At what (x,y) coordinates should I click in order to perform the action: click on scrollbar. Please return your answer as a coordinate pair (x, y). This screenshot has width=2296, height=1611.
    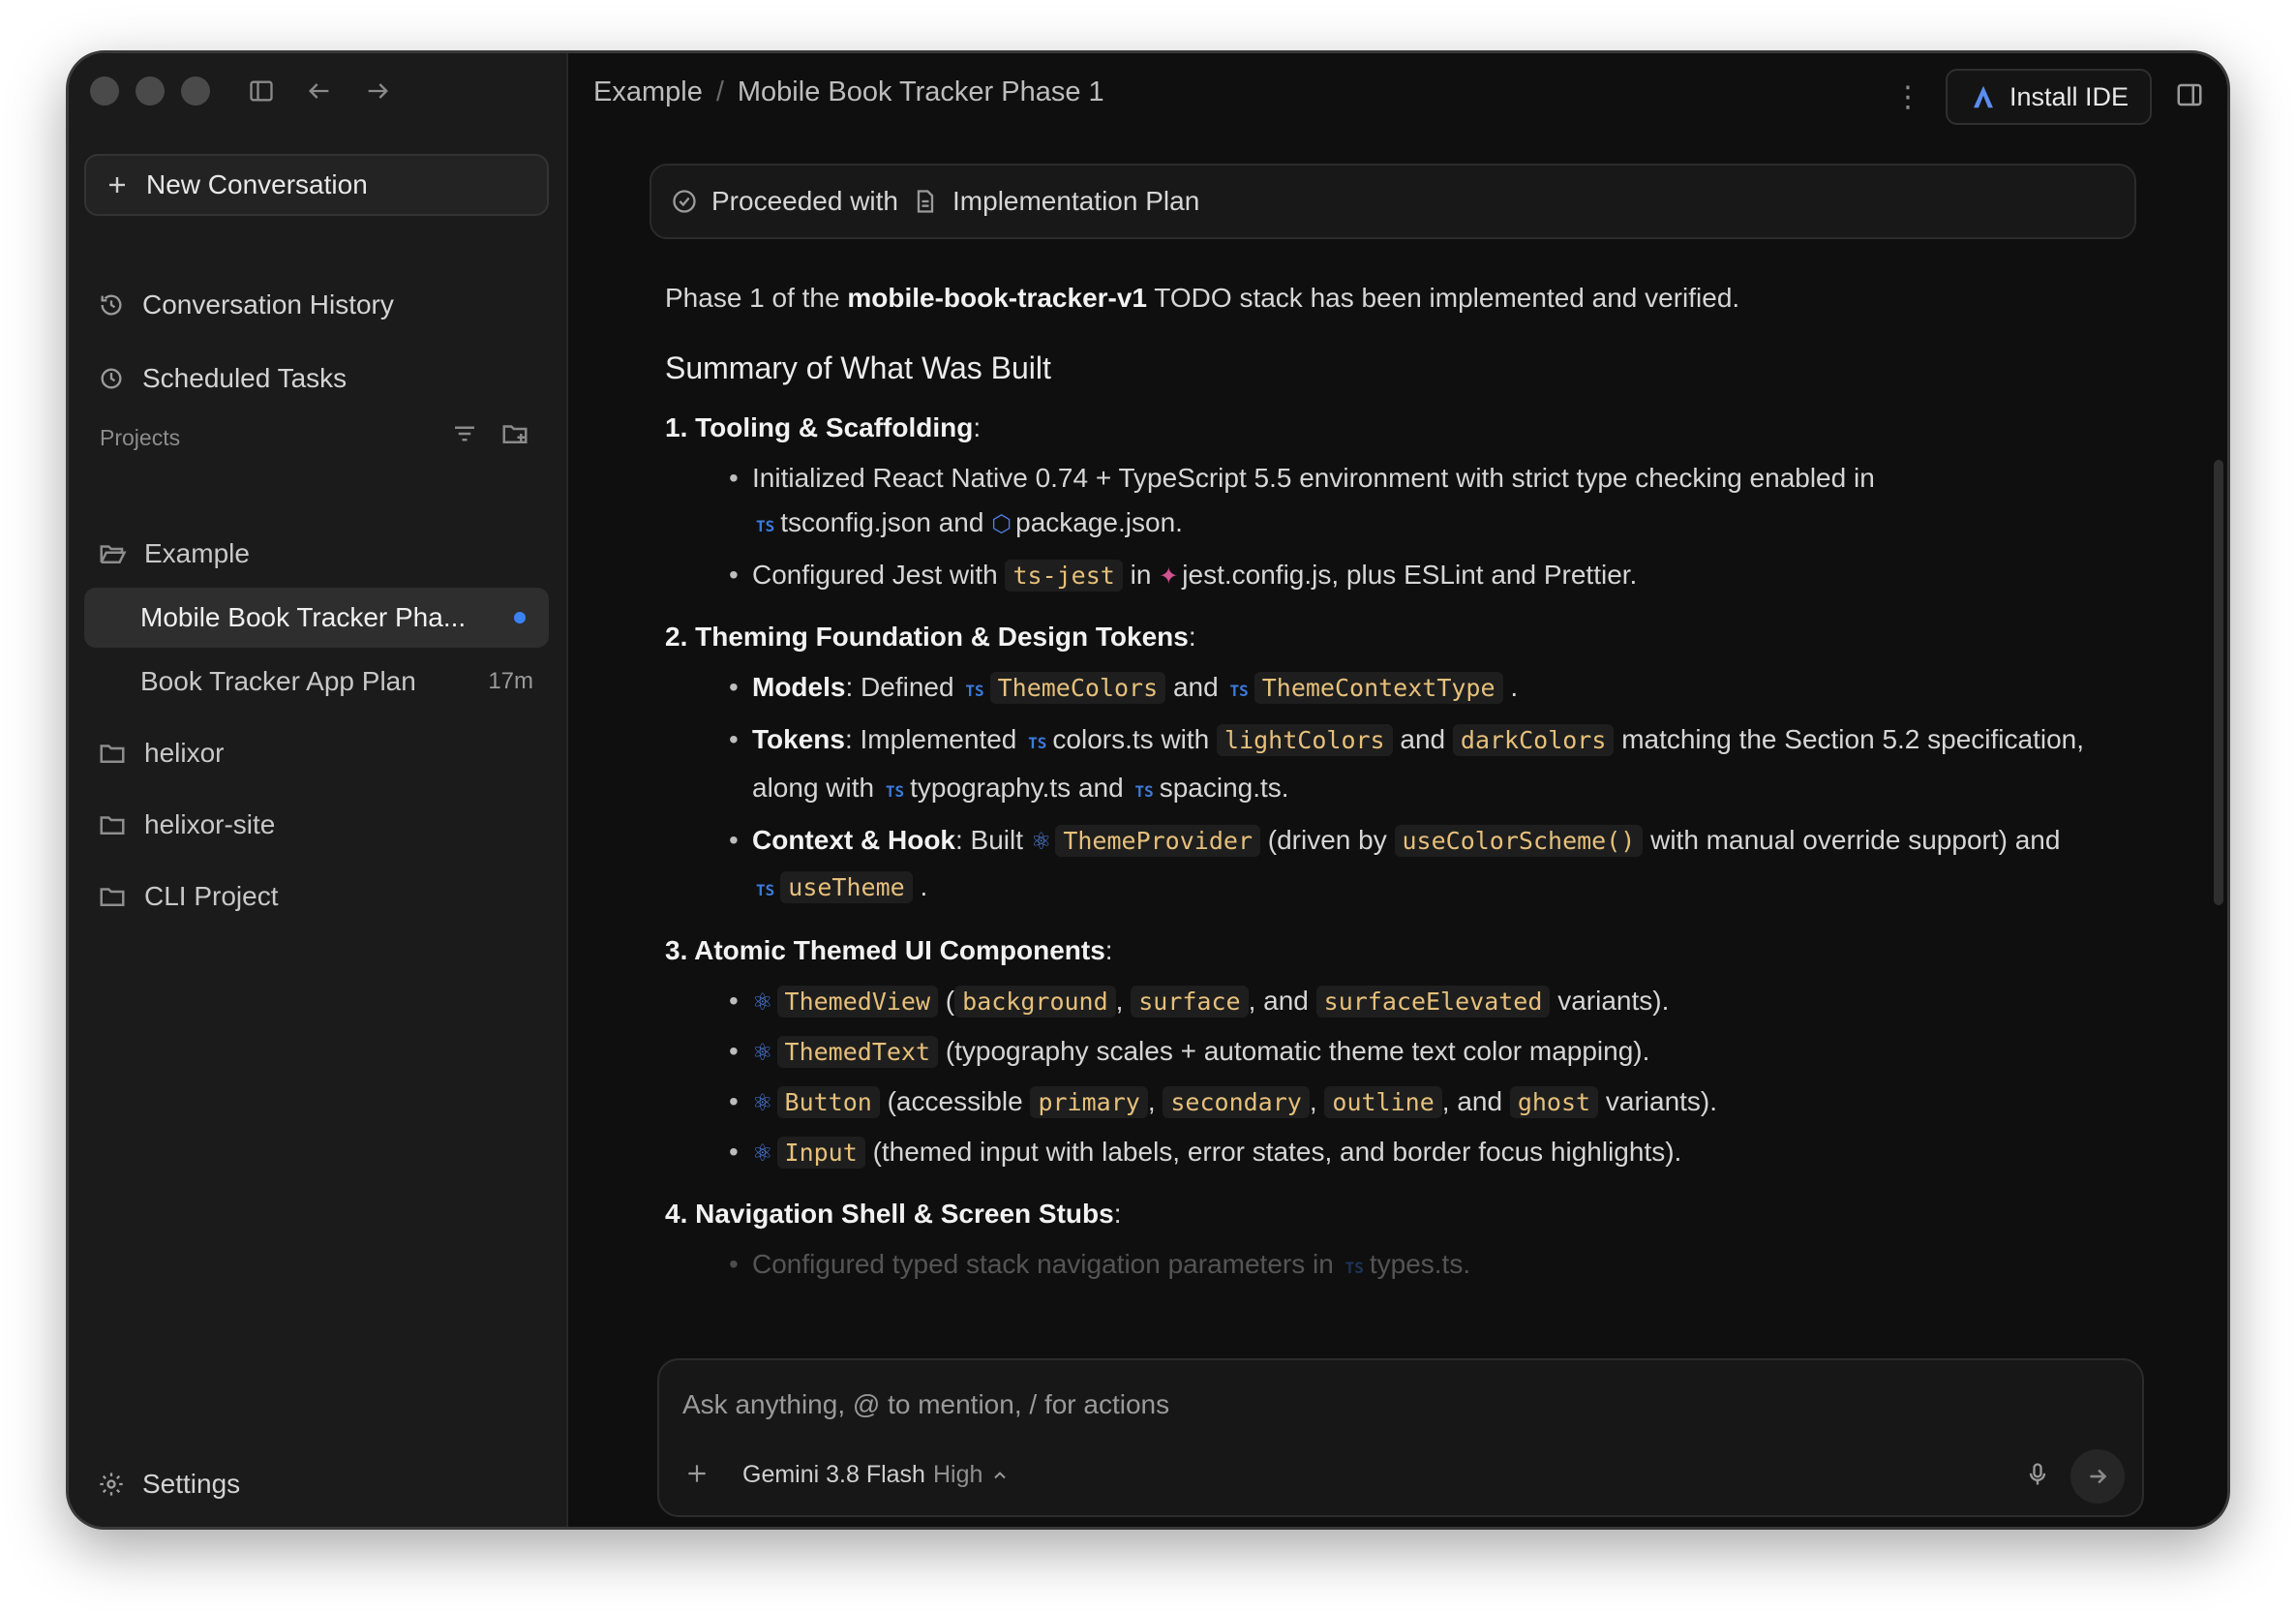
    Looking at the image, I should click on (2219, 682).